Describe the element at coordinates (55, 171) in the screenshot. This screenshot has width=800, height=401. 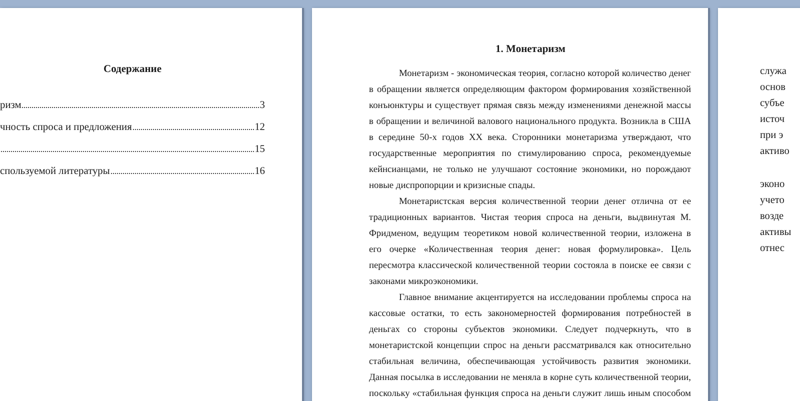
I see `toc-entry: спользуемой литературы` at that location.